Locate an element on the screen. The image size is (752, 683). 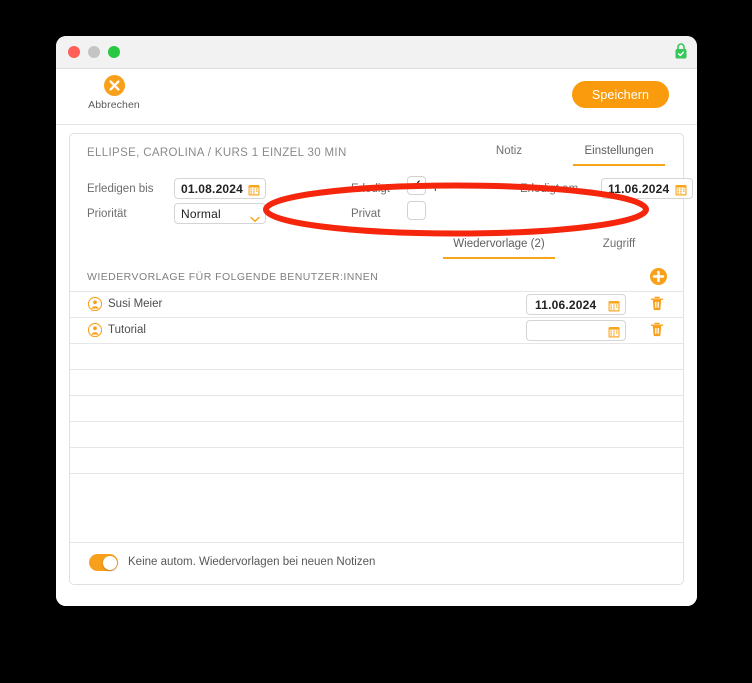
lock-icon is located at coordinates (681, 51).